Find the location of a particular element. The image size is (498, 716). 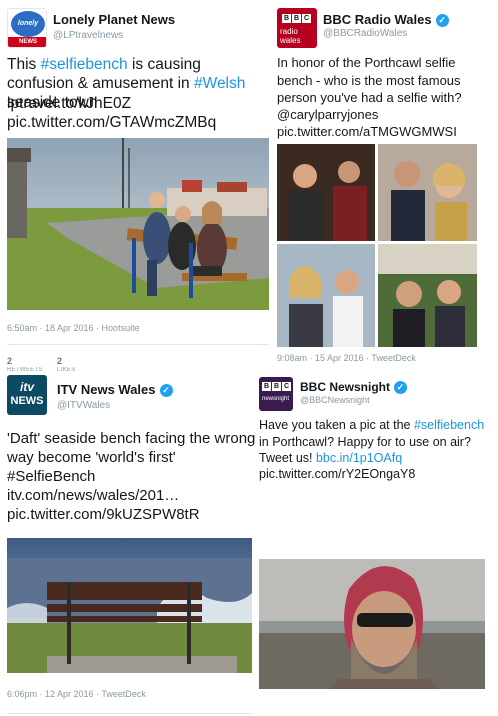

likes-label: LIKES is located at coordinates (66, 370).